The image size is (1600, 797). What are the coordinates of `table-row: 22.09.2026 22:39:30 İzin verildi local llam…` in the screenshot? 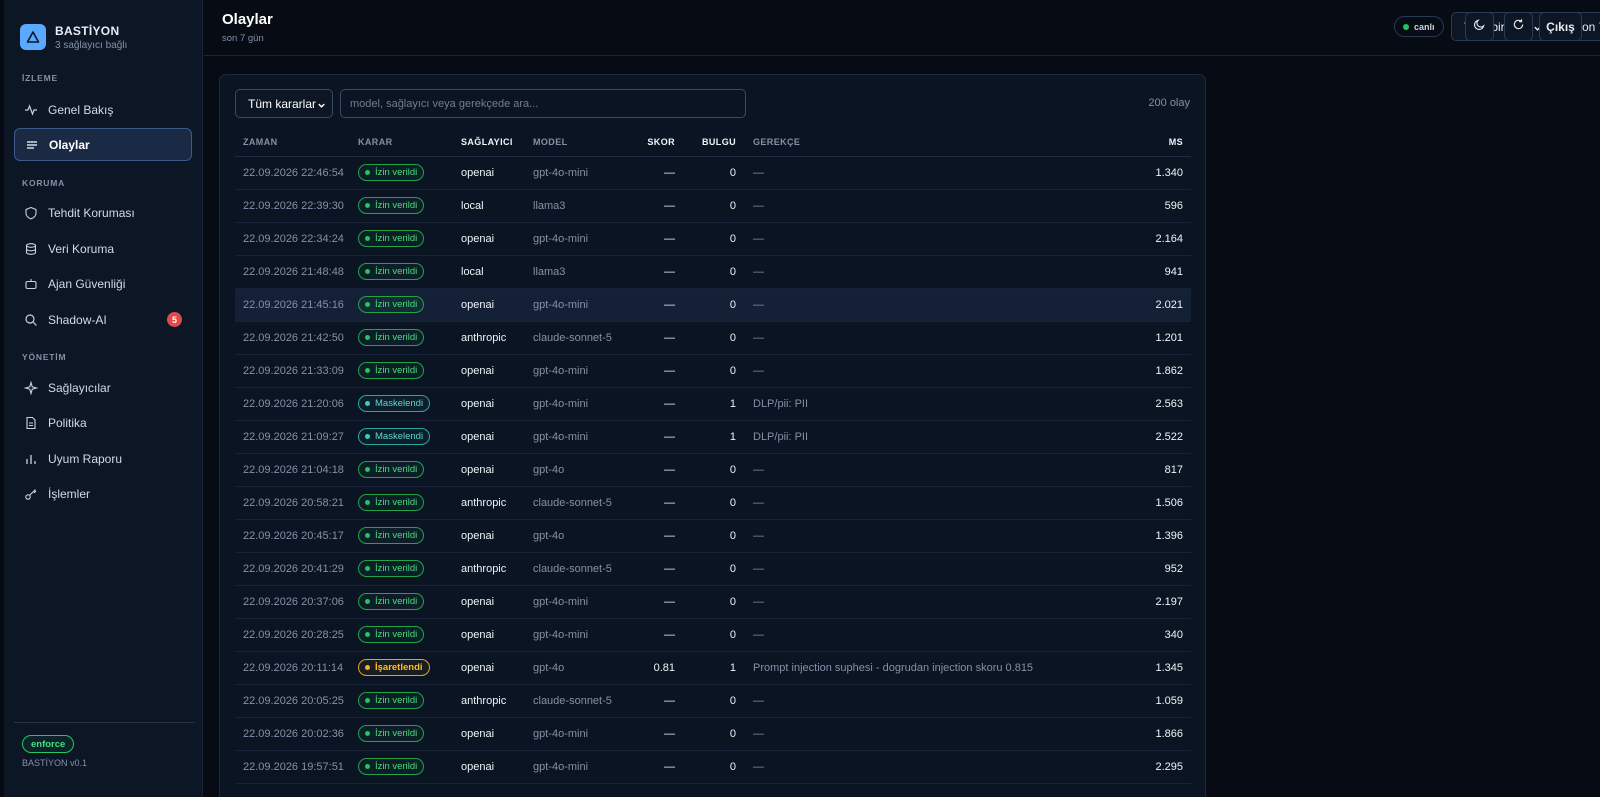 It's located at (713, 206).